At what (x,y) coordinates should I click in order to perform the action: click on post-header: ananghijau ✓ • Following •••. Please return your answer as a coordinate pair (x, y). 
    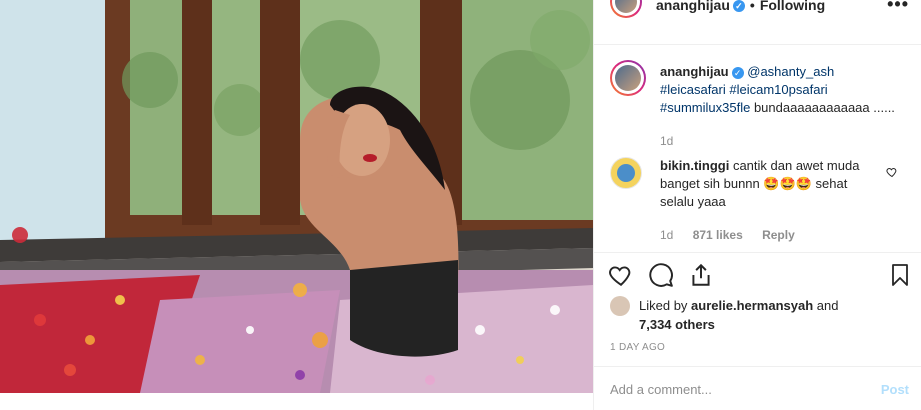
    Looking at the image, I should click on (757, 9).